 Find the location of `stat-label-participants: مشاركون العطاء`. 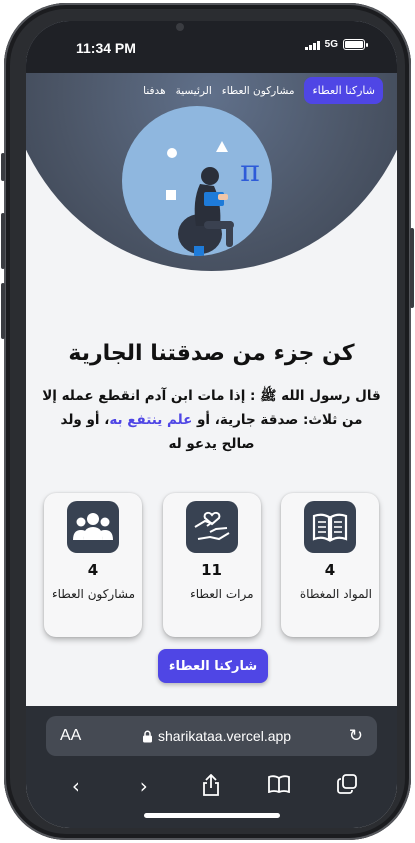

stat-label-participants: مشاركون العطاء is located at coordinates (93, 594).